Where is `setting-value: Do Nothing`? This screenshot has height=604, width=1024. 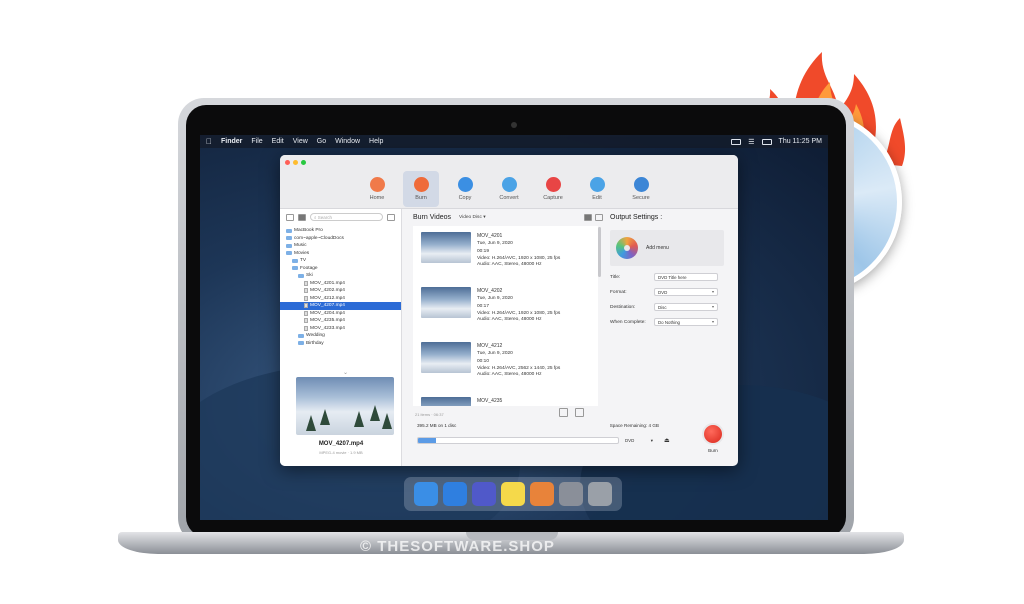 setting-value: Do Nothing is located at coordinates (669, 322).